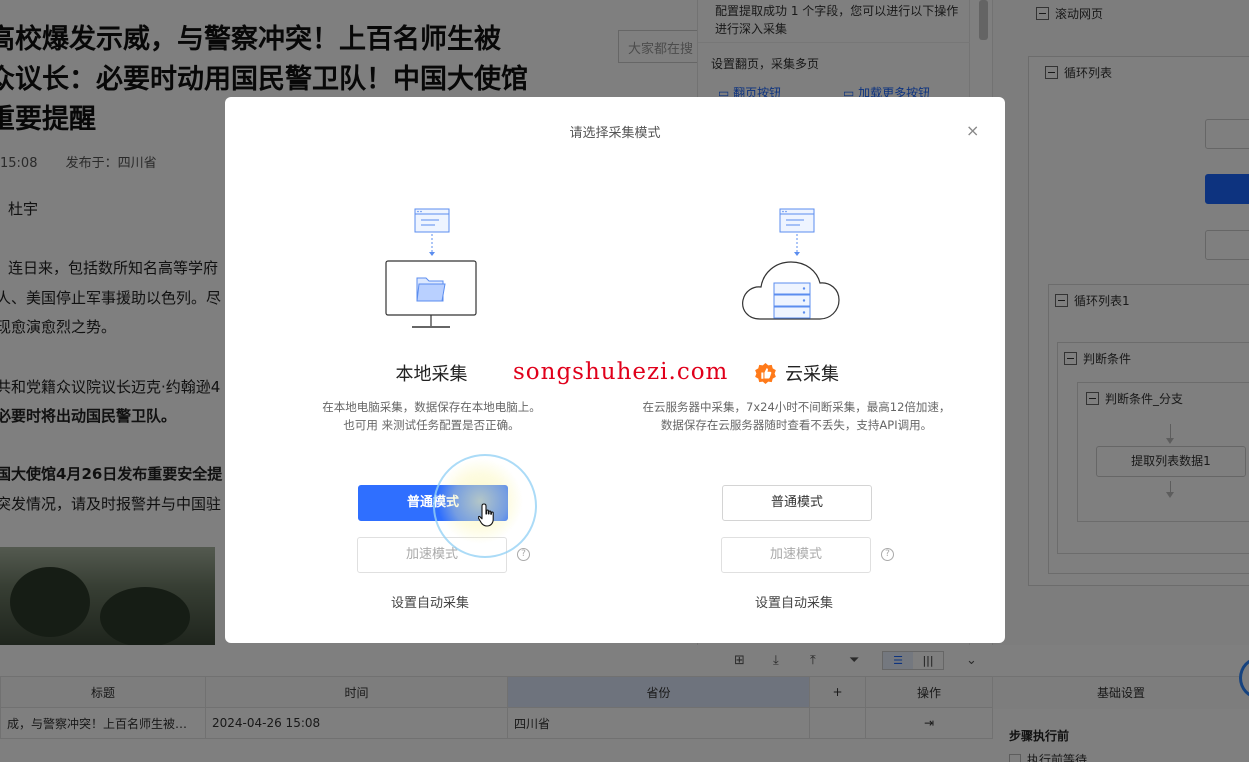  I want to click on server-icon, so click(792, 300).